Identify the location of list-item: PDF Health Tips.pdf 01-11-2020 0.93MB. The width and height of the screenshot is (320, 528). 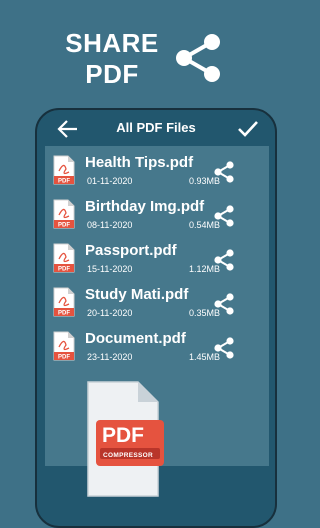
(157, 172).